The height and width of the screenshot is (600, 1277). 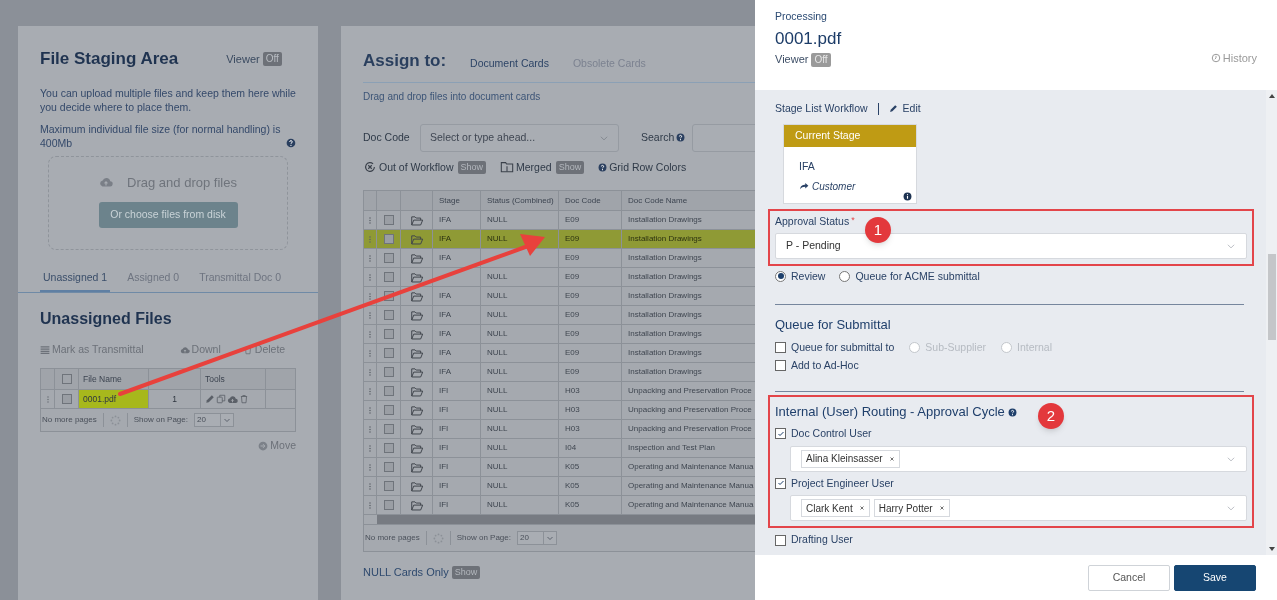 What do you see at coordinates (907, 196) in the screenshot?
I see `info-icon` at bounding box center [907, 196].